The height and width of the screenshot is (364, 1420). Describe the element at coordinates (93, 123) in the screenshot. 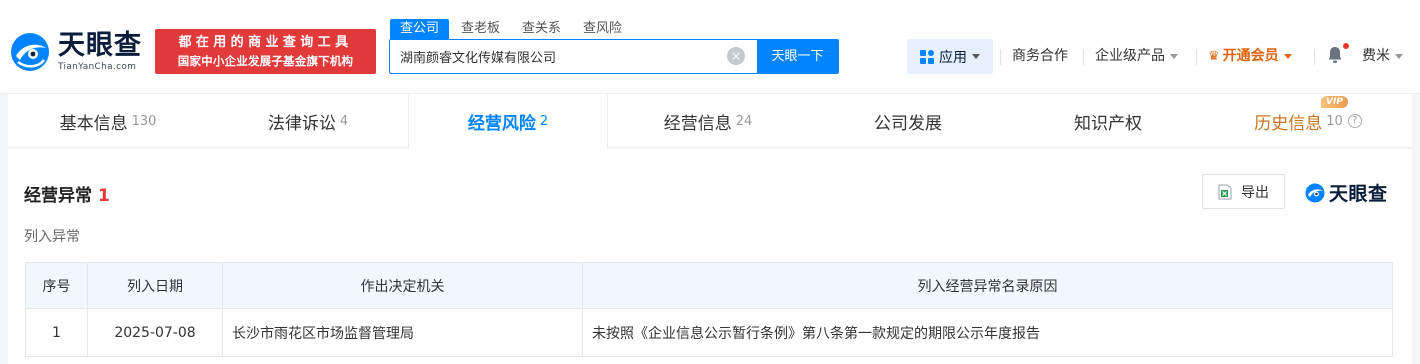

I see `tab-label: 基本信息` at that location.